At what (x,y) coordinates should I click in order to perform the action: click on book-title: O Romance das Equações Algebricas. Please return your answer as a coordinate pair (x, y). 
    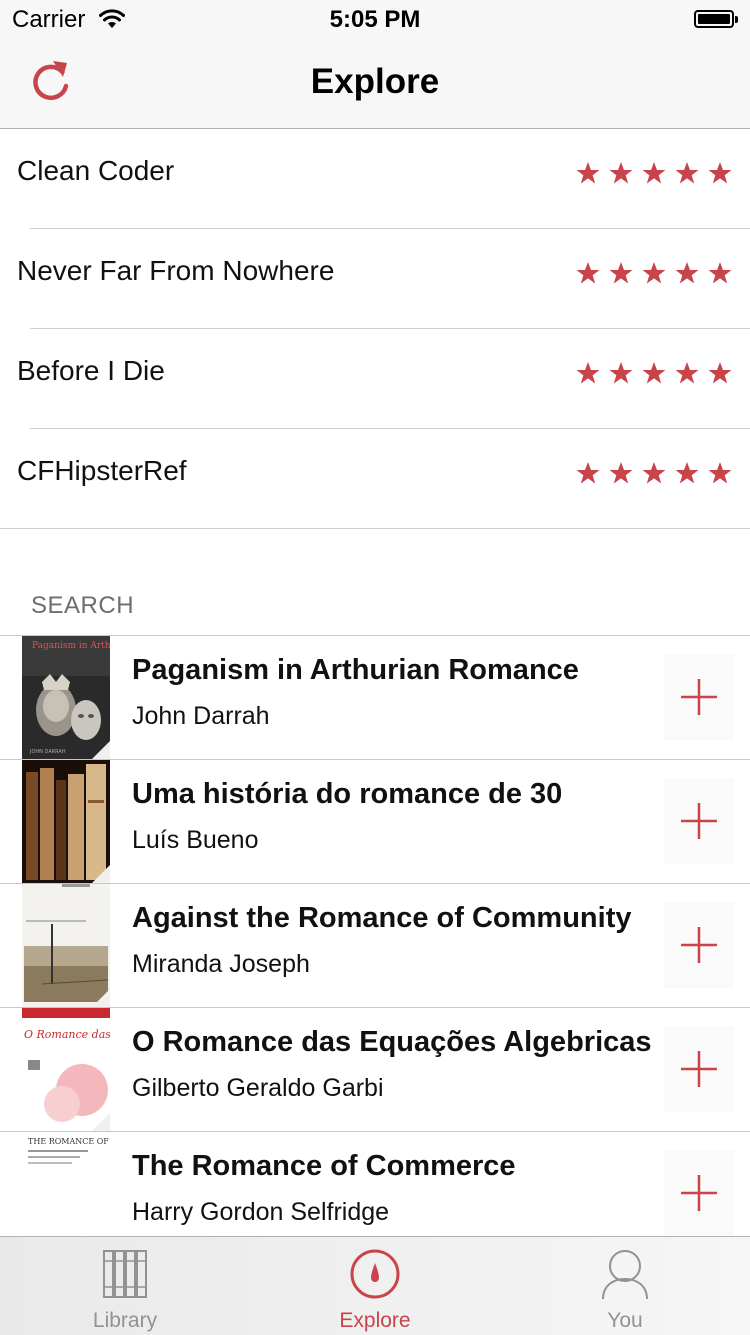
    Looking at the image, I should click on (392, 1042).